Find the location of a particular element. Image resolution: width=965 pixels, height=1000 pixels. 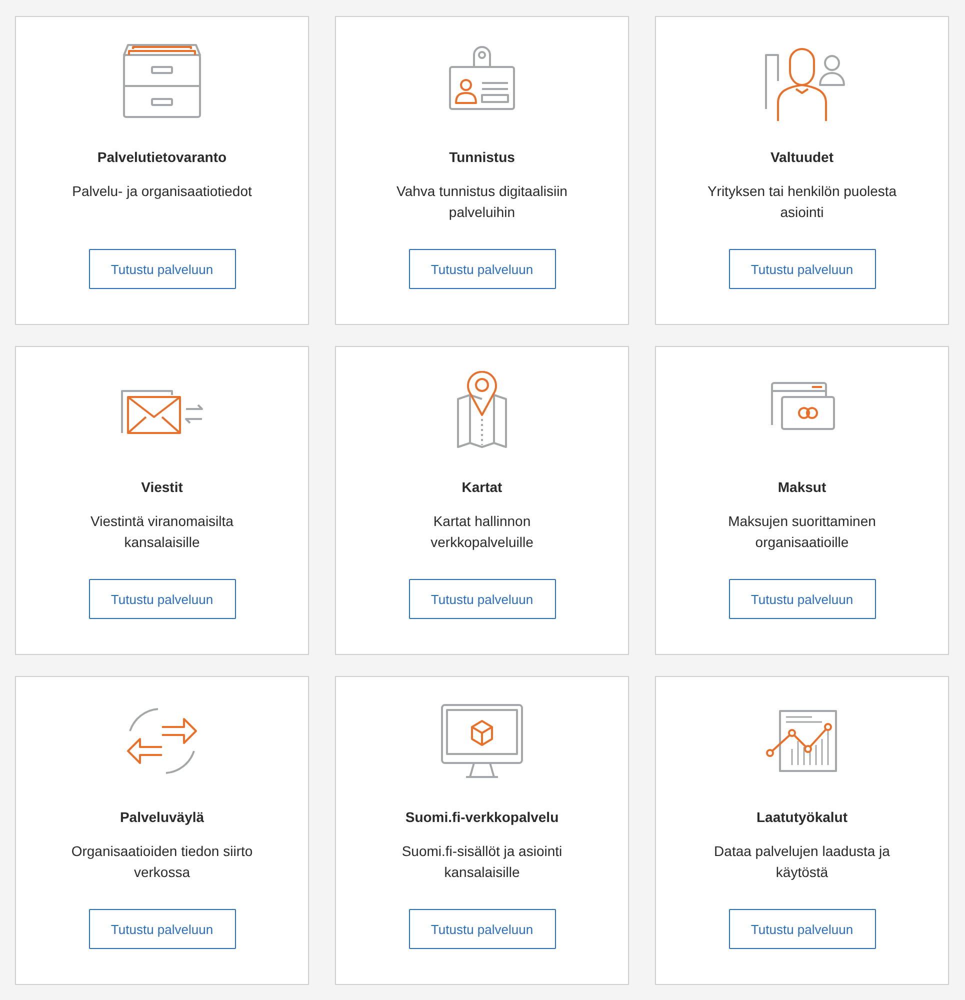

service-description: Suomi.fi-sisällöt ja asiointi kansalaisille is located at coordinates (482, 862).